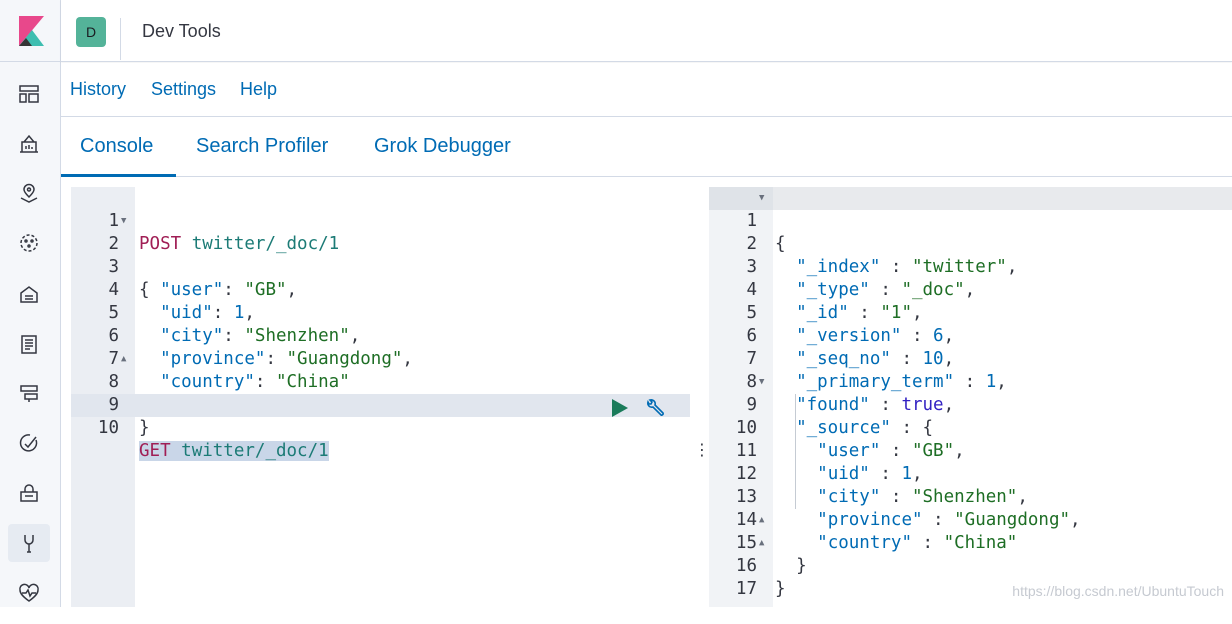 Image resolution: width=1232 pixels, height=624 pixels. I want to click on kibana-logo, so click(30, 31).